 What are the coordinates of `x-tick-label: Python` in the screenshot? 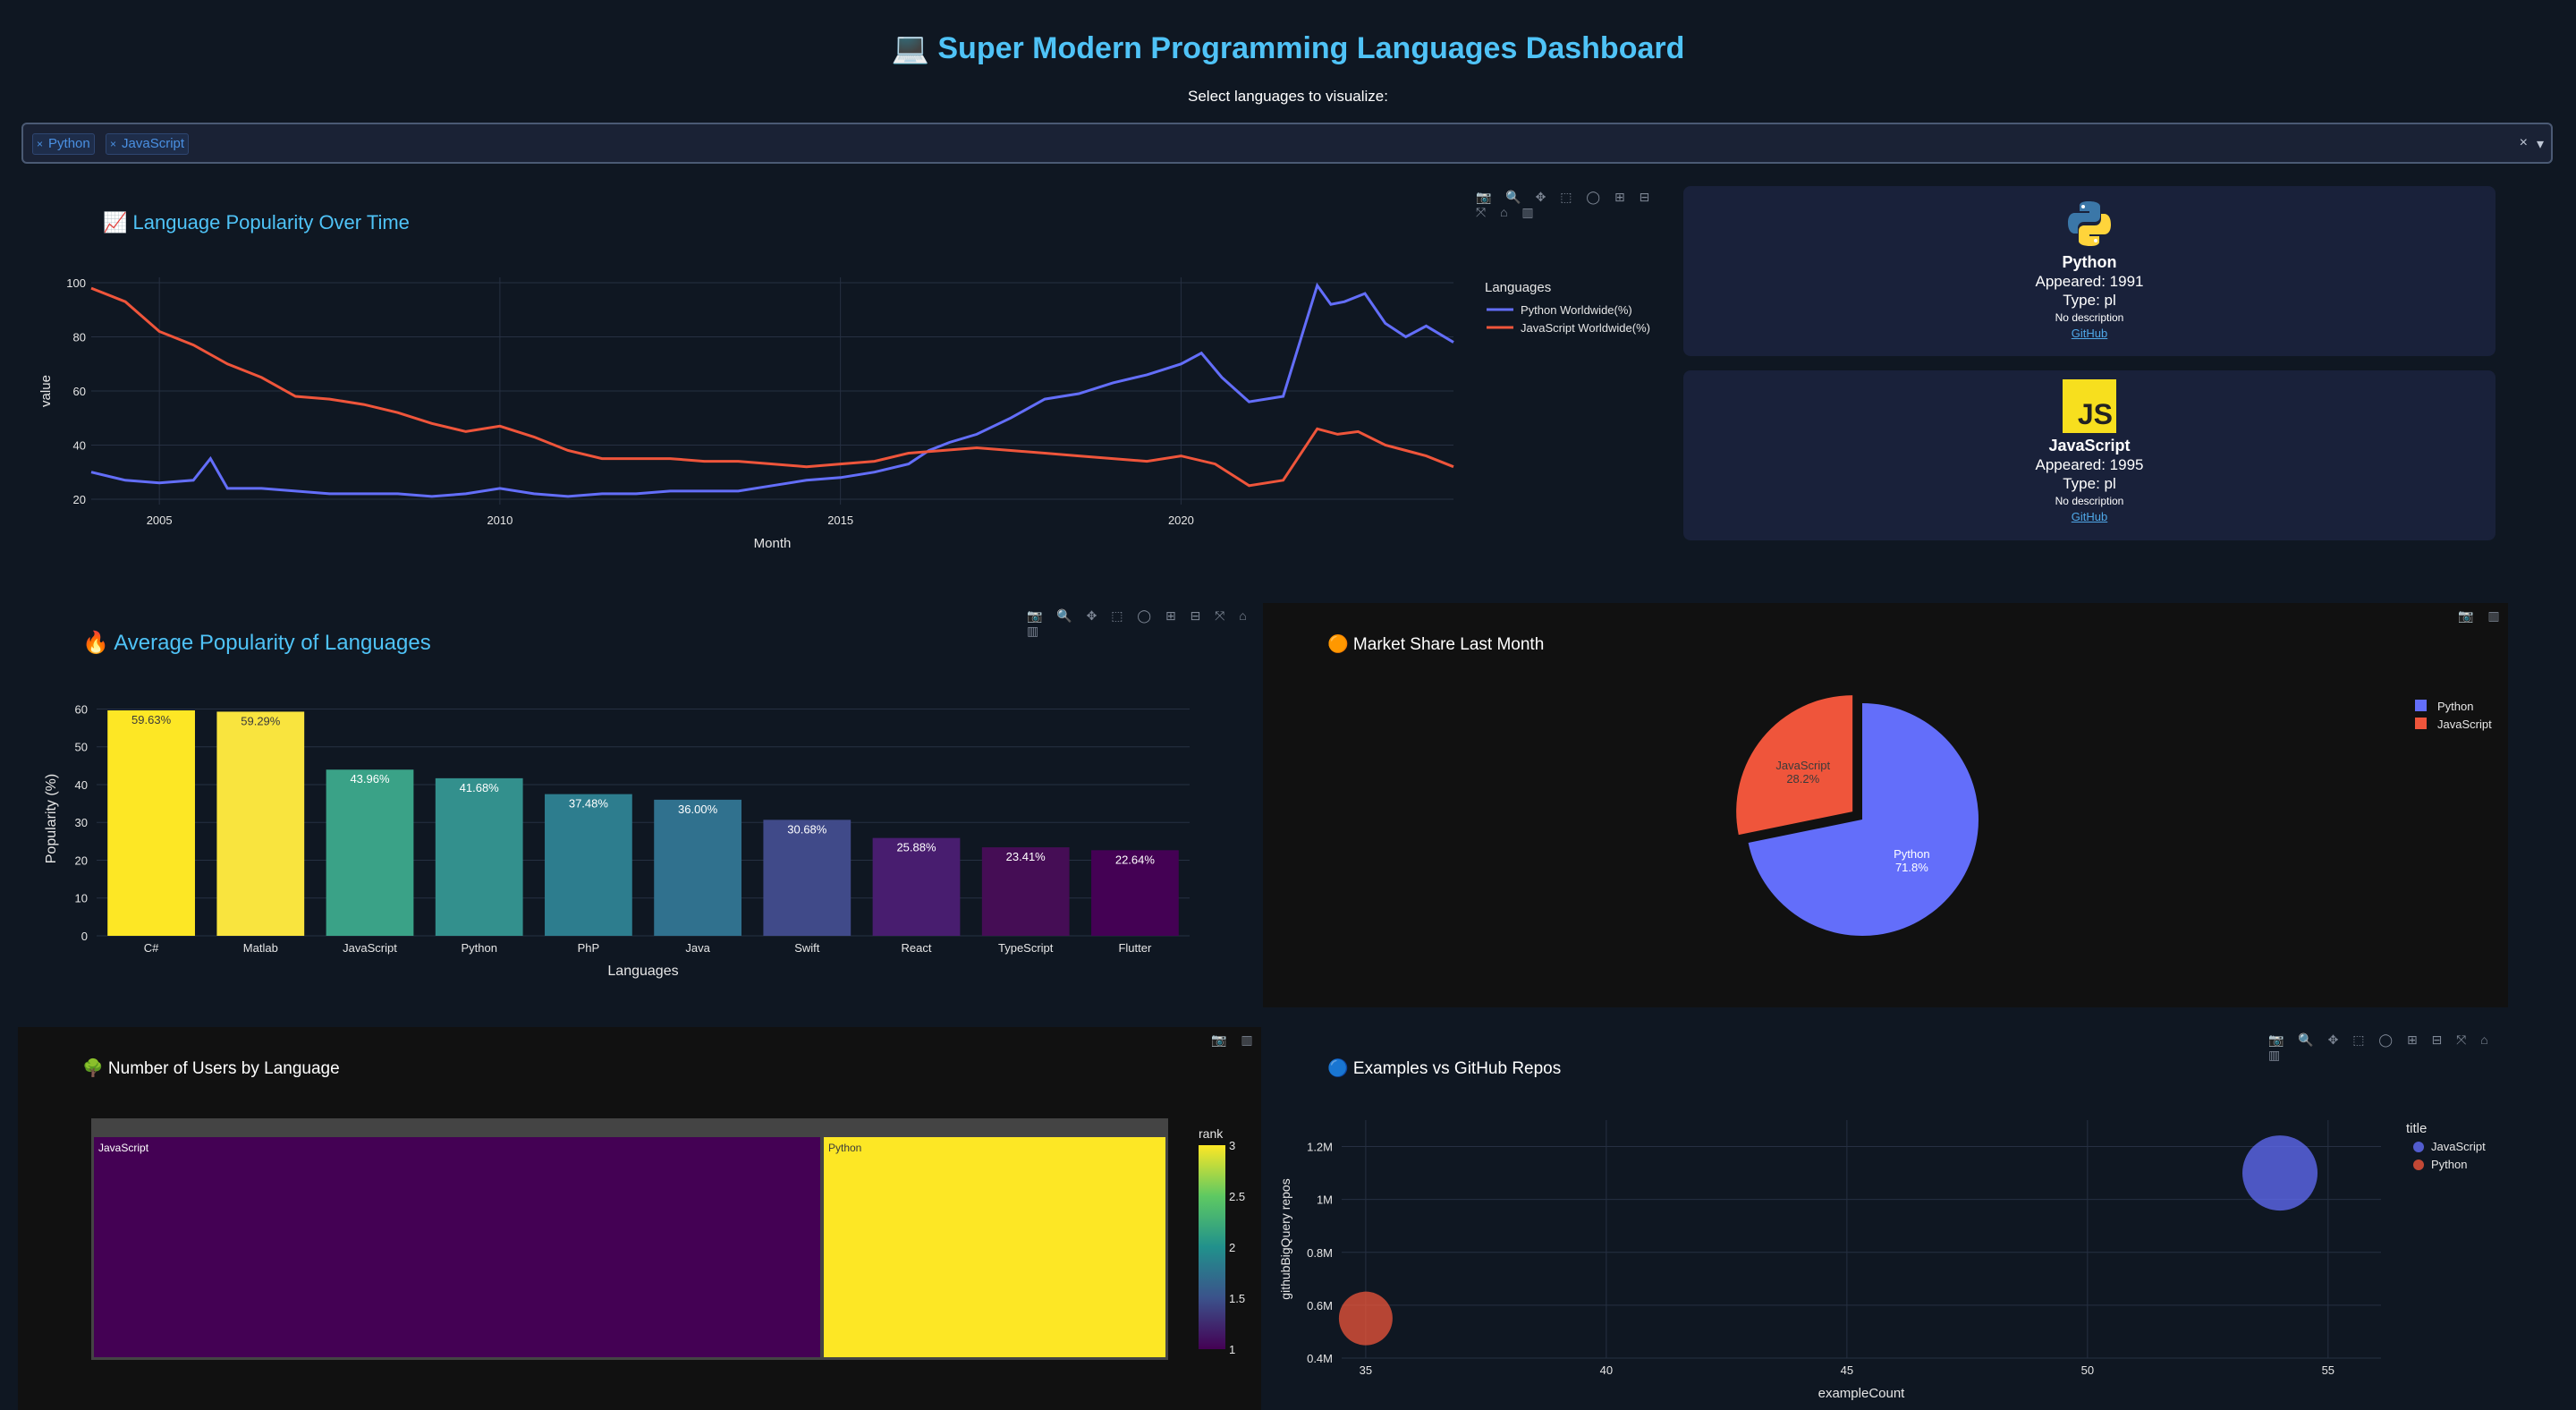 It's located at (478, 948).